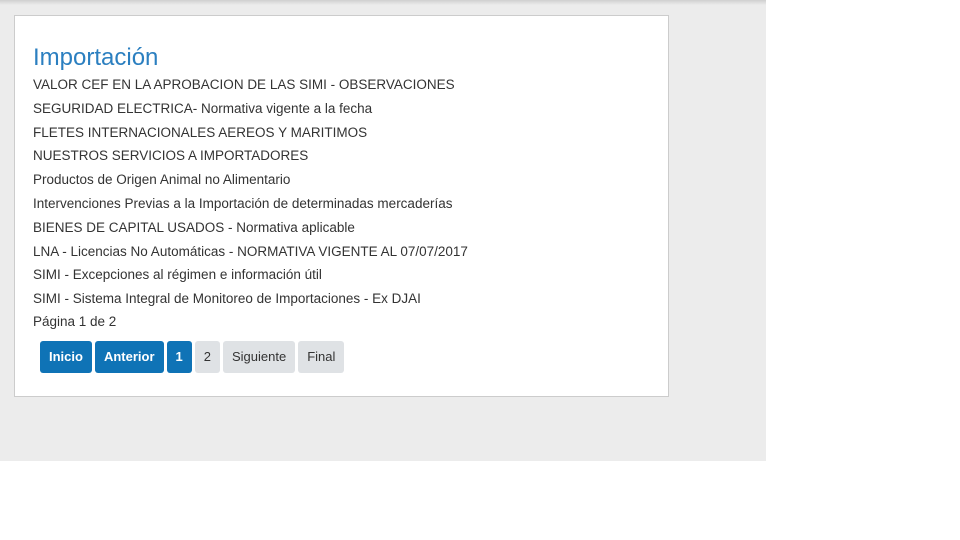  I want to click on first-page-button: Inicio, so click(66, 357).